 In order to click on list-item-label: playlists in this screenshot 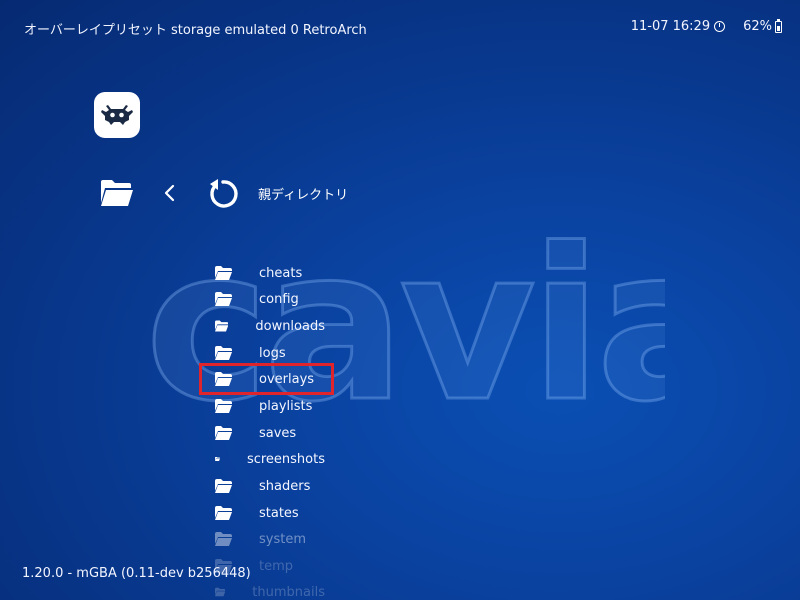, I will do `click(286, 406)`.